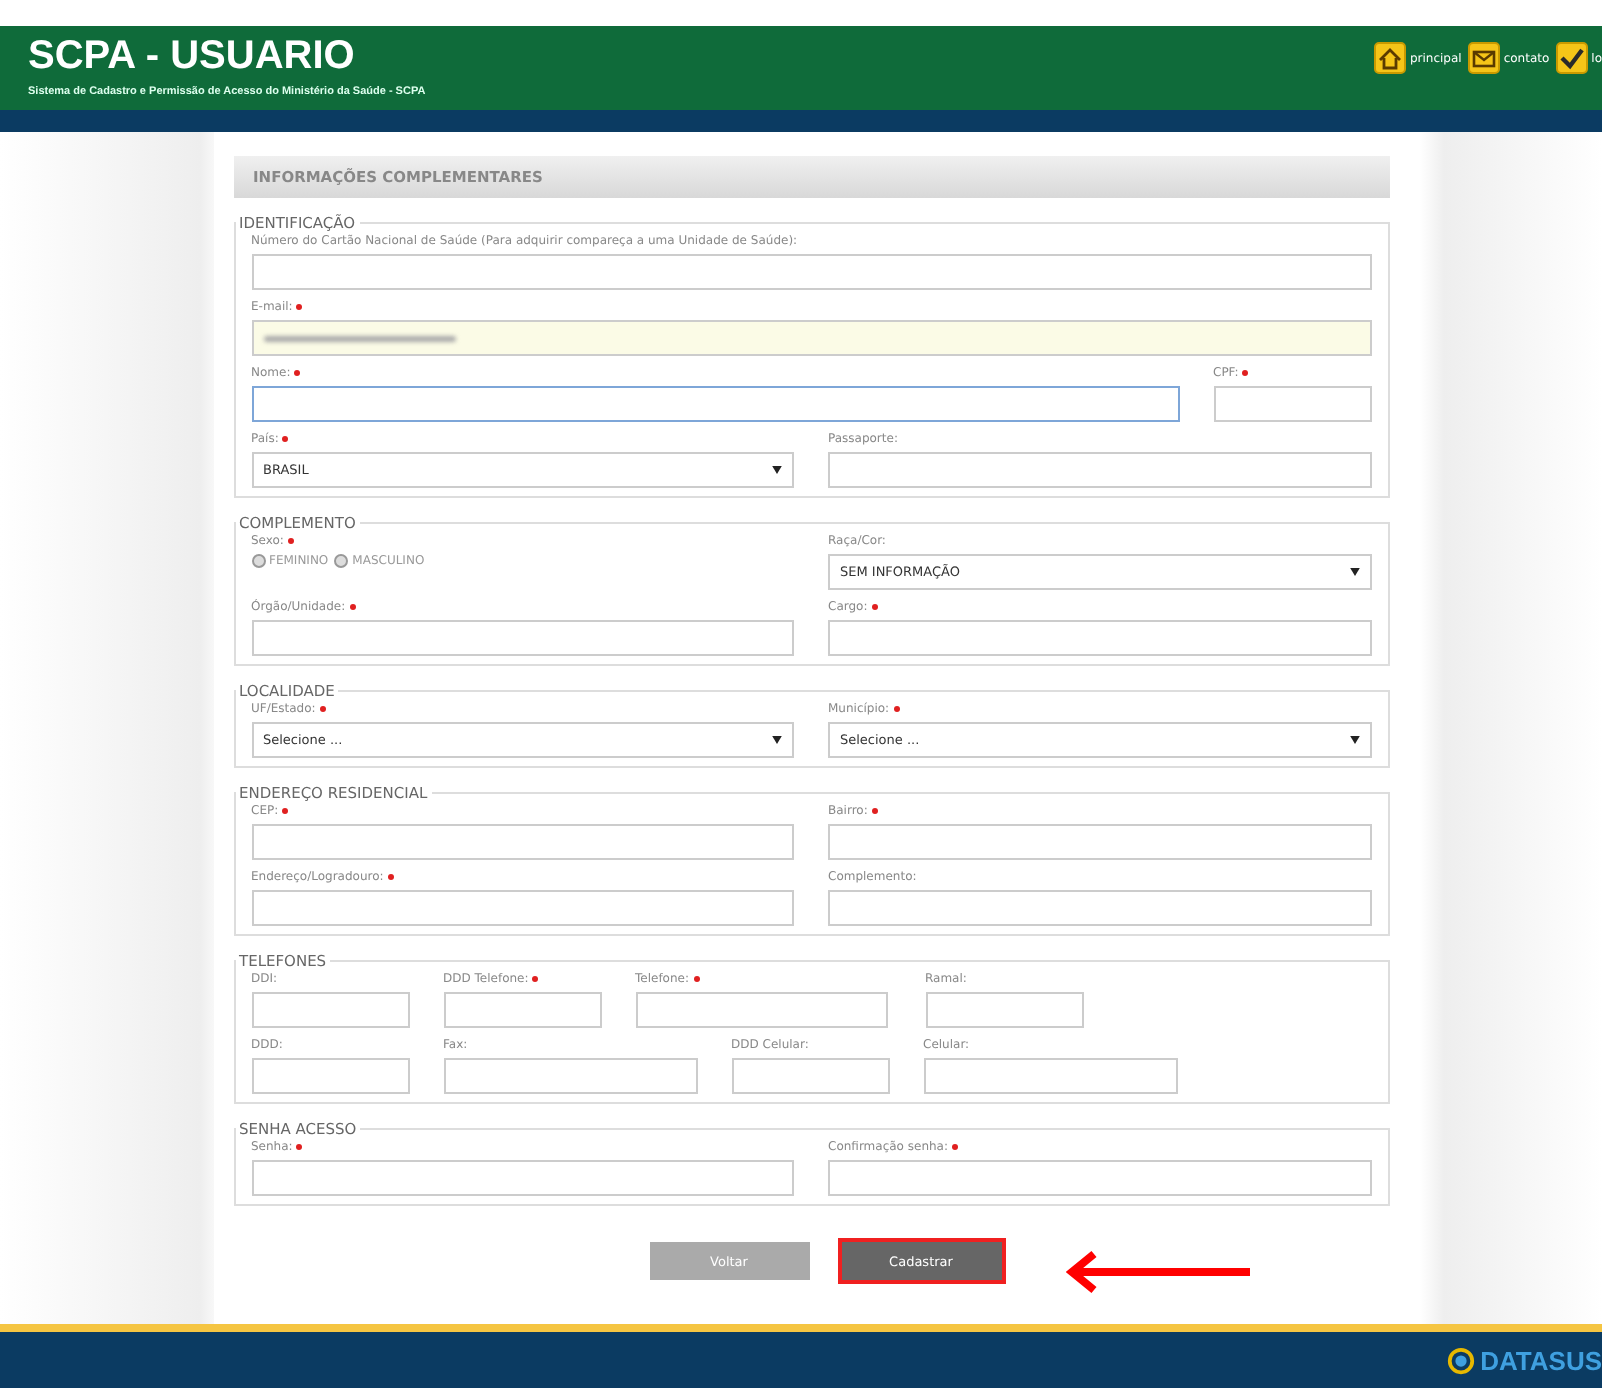  I want to click on logo-text: DATASUS, so click(1541, 1360).